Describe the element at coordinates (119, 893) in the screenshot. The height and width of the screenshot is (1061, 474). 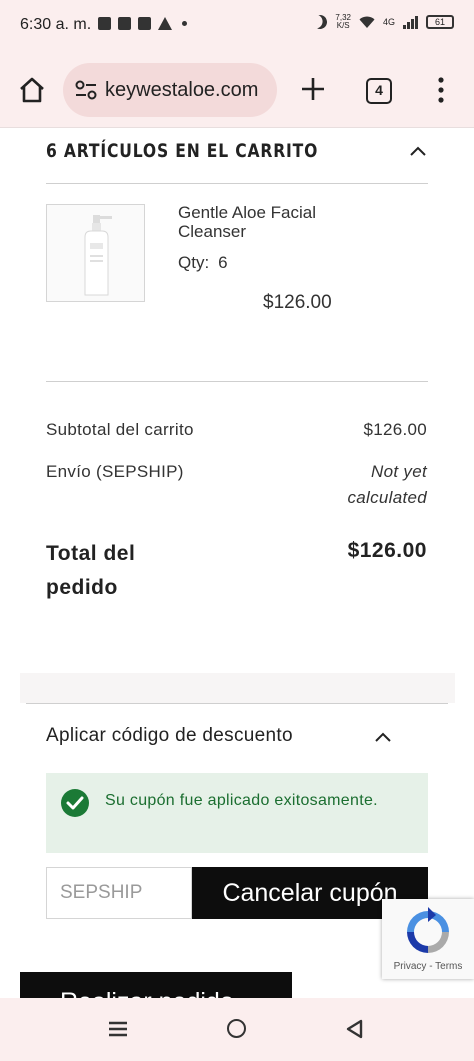
I see `coupon-code-input: SEPSHIP` at that location.